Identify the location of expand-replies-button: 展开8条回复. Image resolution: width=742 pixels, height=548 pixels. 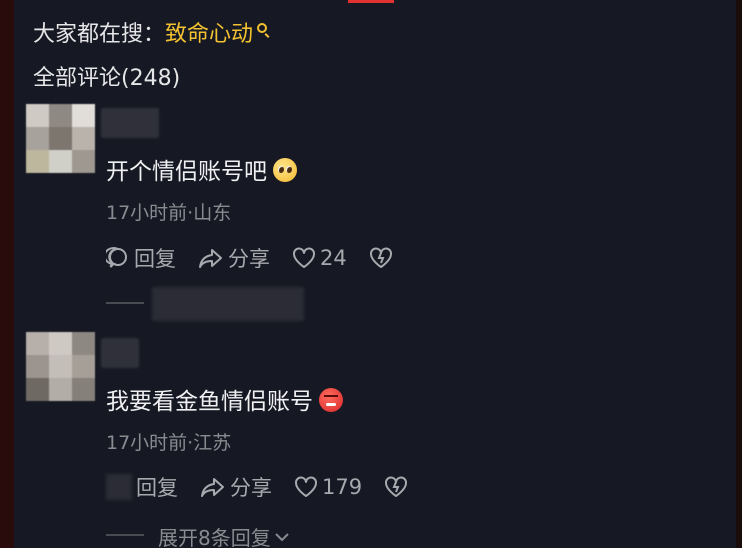
(224, 535).